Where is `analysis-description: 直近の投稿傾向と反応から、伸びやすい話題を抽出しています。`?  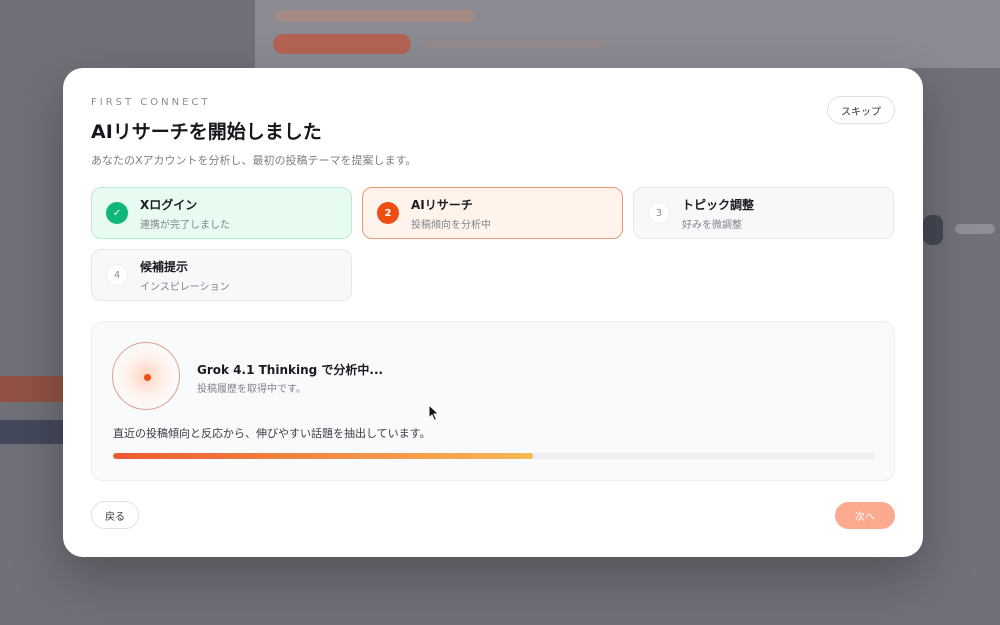 analysis-description: 直近の投稿傾向と反応から、伸びやすい話題を抽出しています。 is located at coordinates (272, 433).